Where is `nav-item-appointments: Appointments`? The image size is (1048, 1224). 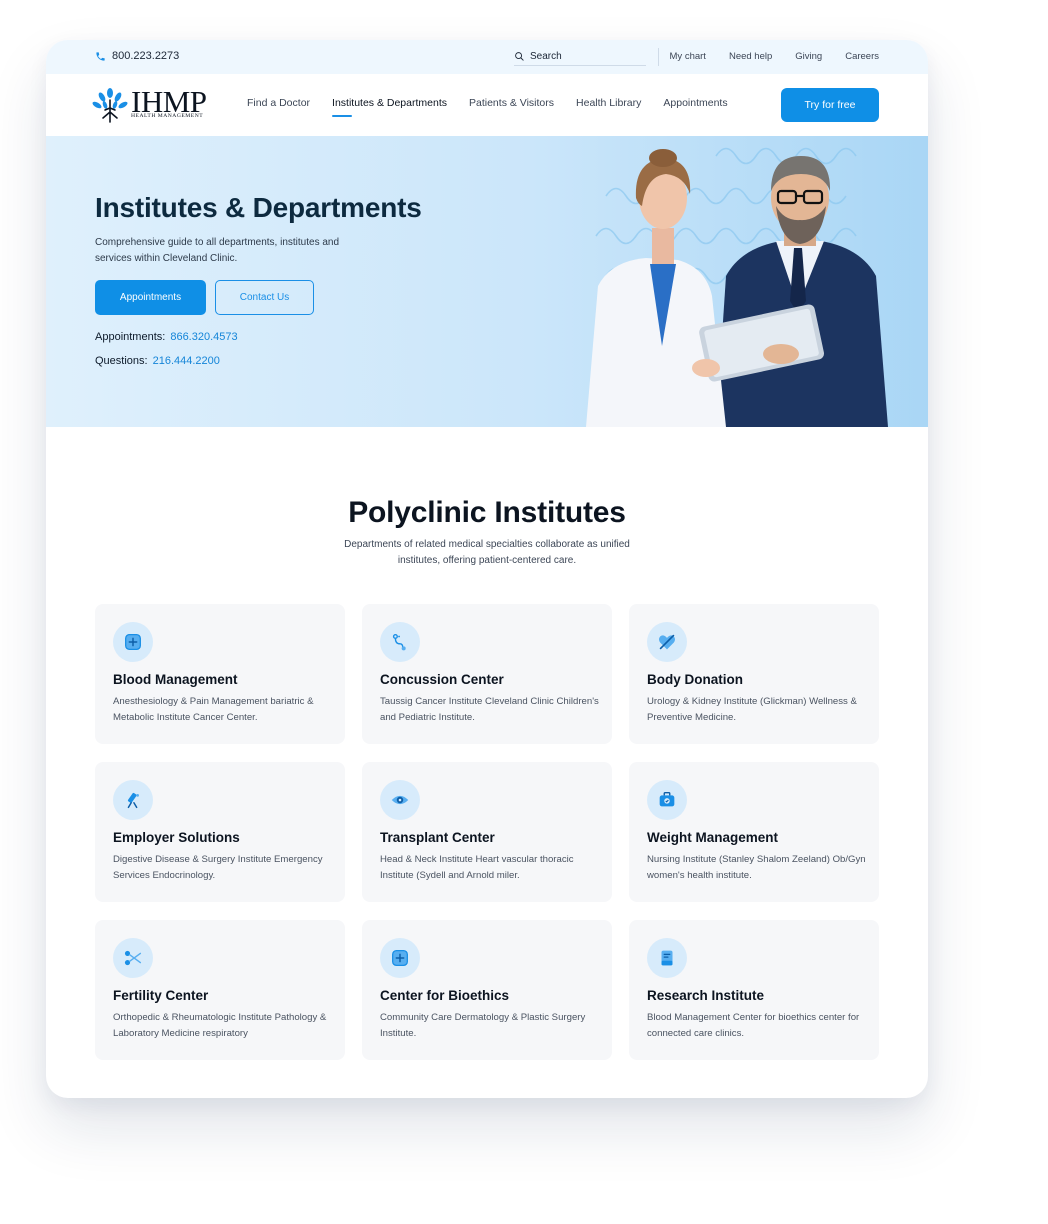
nav-item-appointments: Appointments is located at coordinates (695, 103).